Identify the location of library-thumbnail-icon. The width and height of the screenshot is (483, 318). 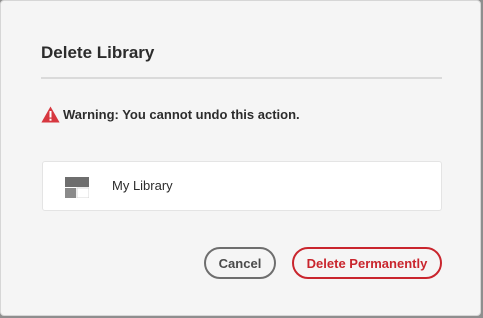
(77, 188).